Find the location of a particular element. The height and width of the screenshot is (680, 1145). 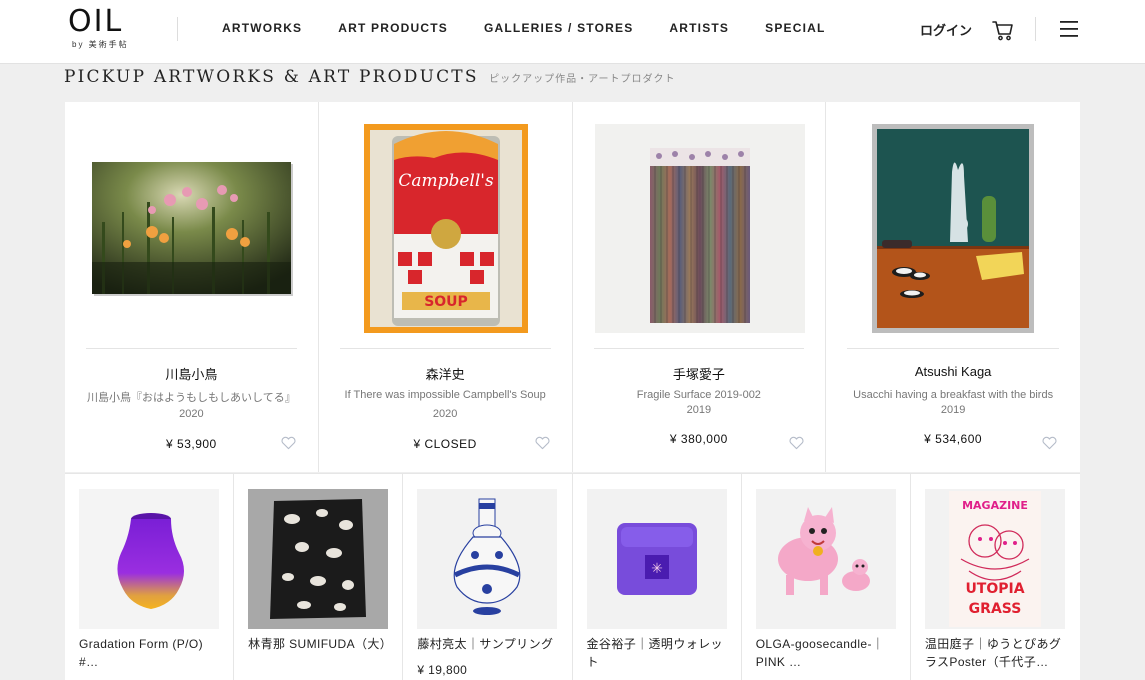

product-card: 林青那 SUMIFUDA（大） is located at coordinates (319, 577).